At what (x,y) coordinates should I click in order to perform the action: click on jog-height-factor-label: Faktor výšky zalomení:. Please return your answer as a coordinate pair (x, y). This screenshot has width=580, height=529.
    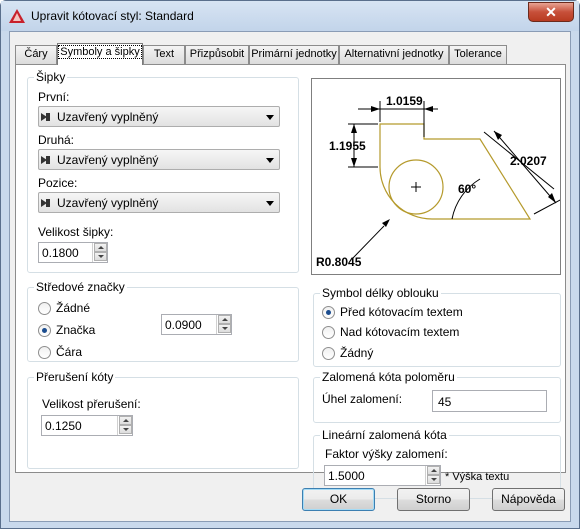
    Looking at the image, I should click on (386, 454).